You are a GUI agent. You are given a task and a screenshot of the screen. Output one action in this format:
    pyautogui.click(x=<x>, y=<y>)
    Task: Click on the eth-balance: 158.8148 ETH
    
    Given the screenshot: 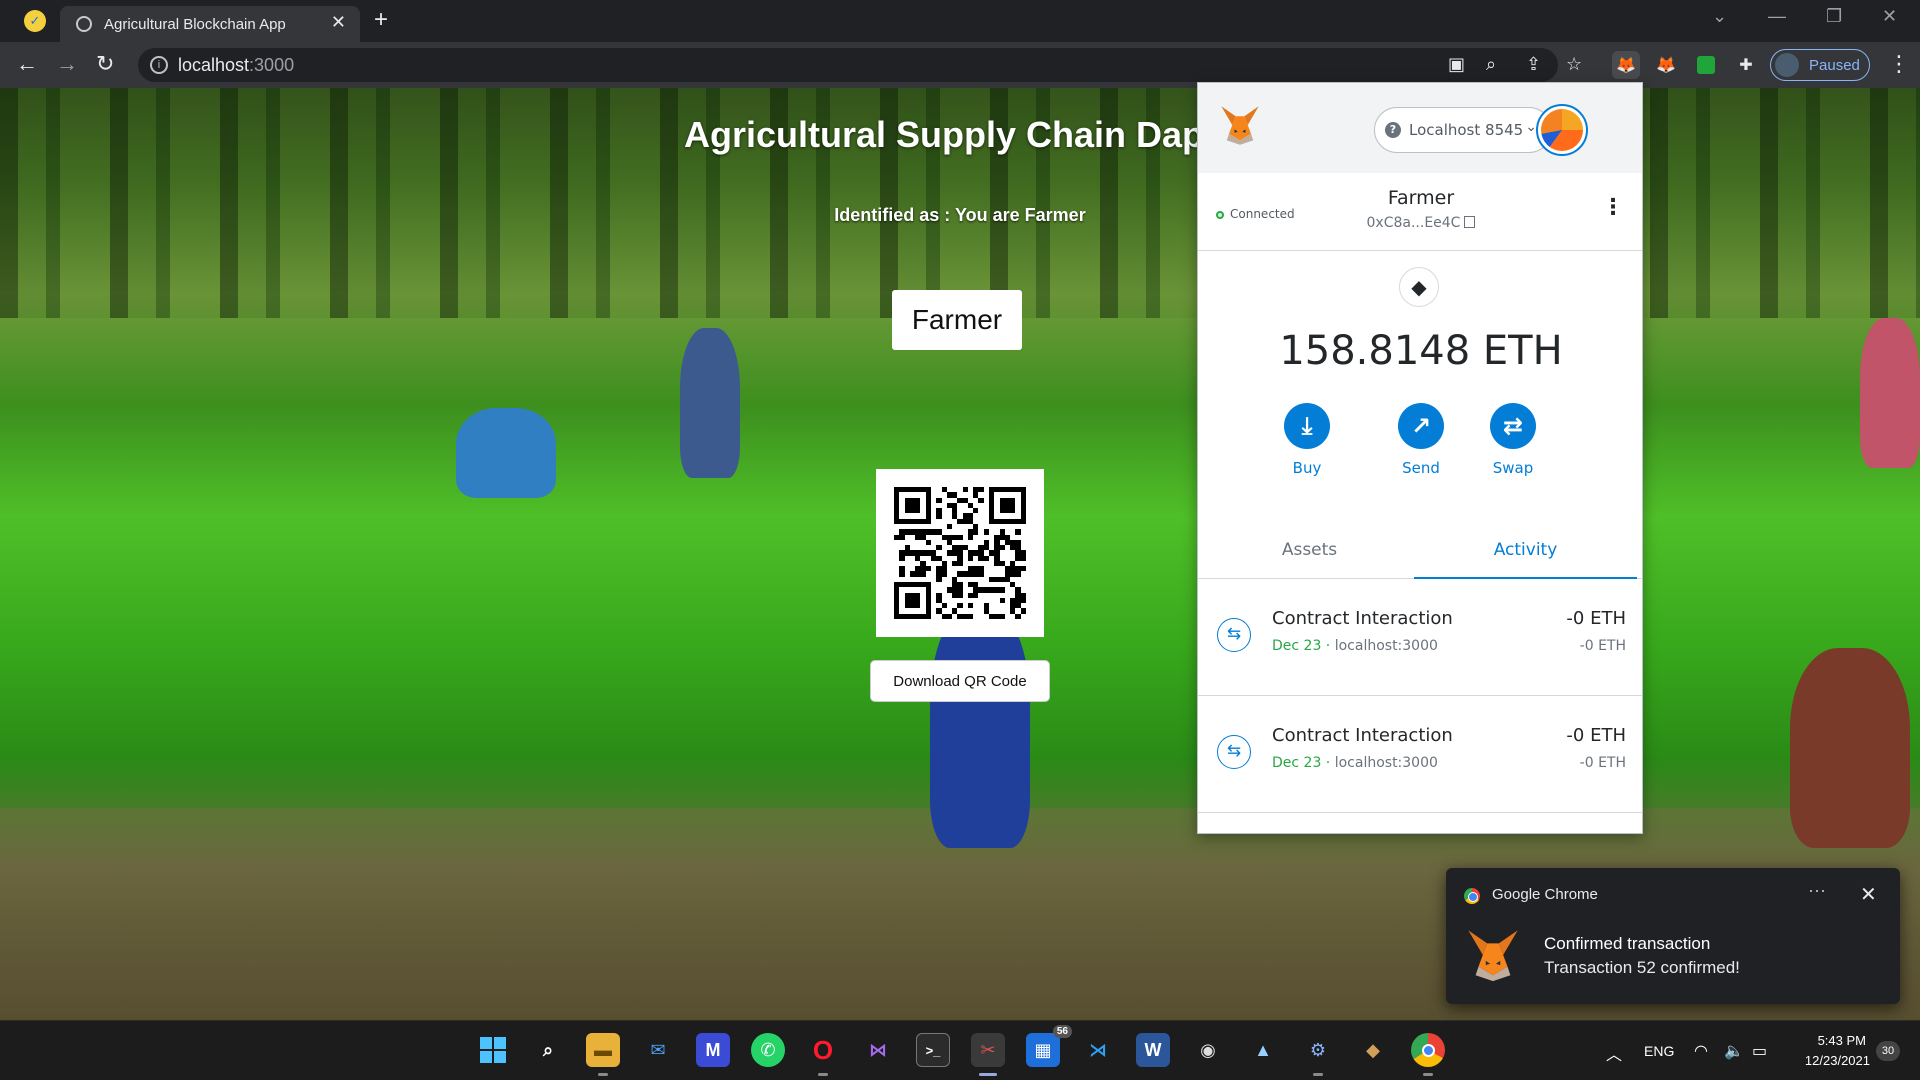 What is the action you would take?
    pyautogui.click(x=1421, y=351)
    